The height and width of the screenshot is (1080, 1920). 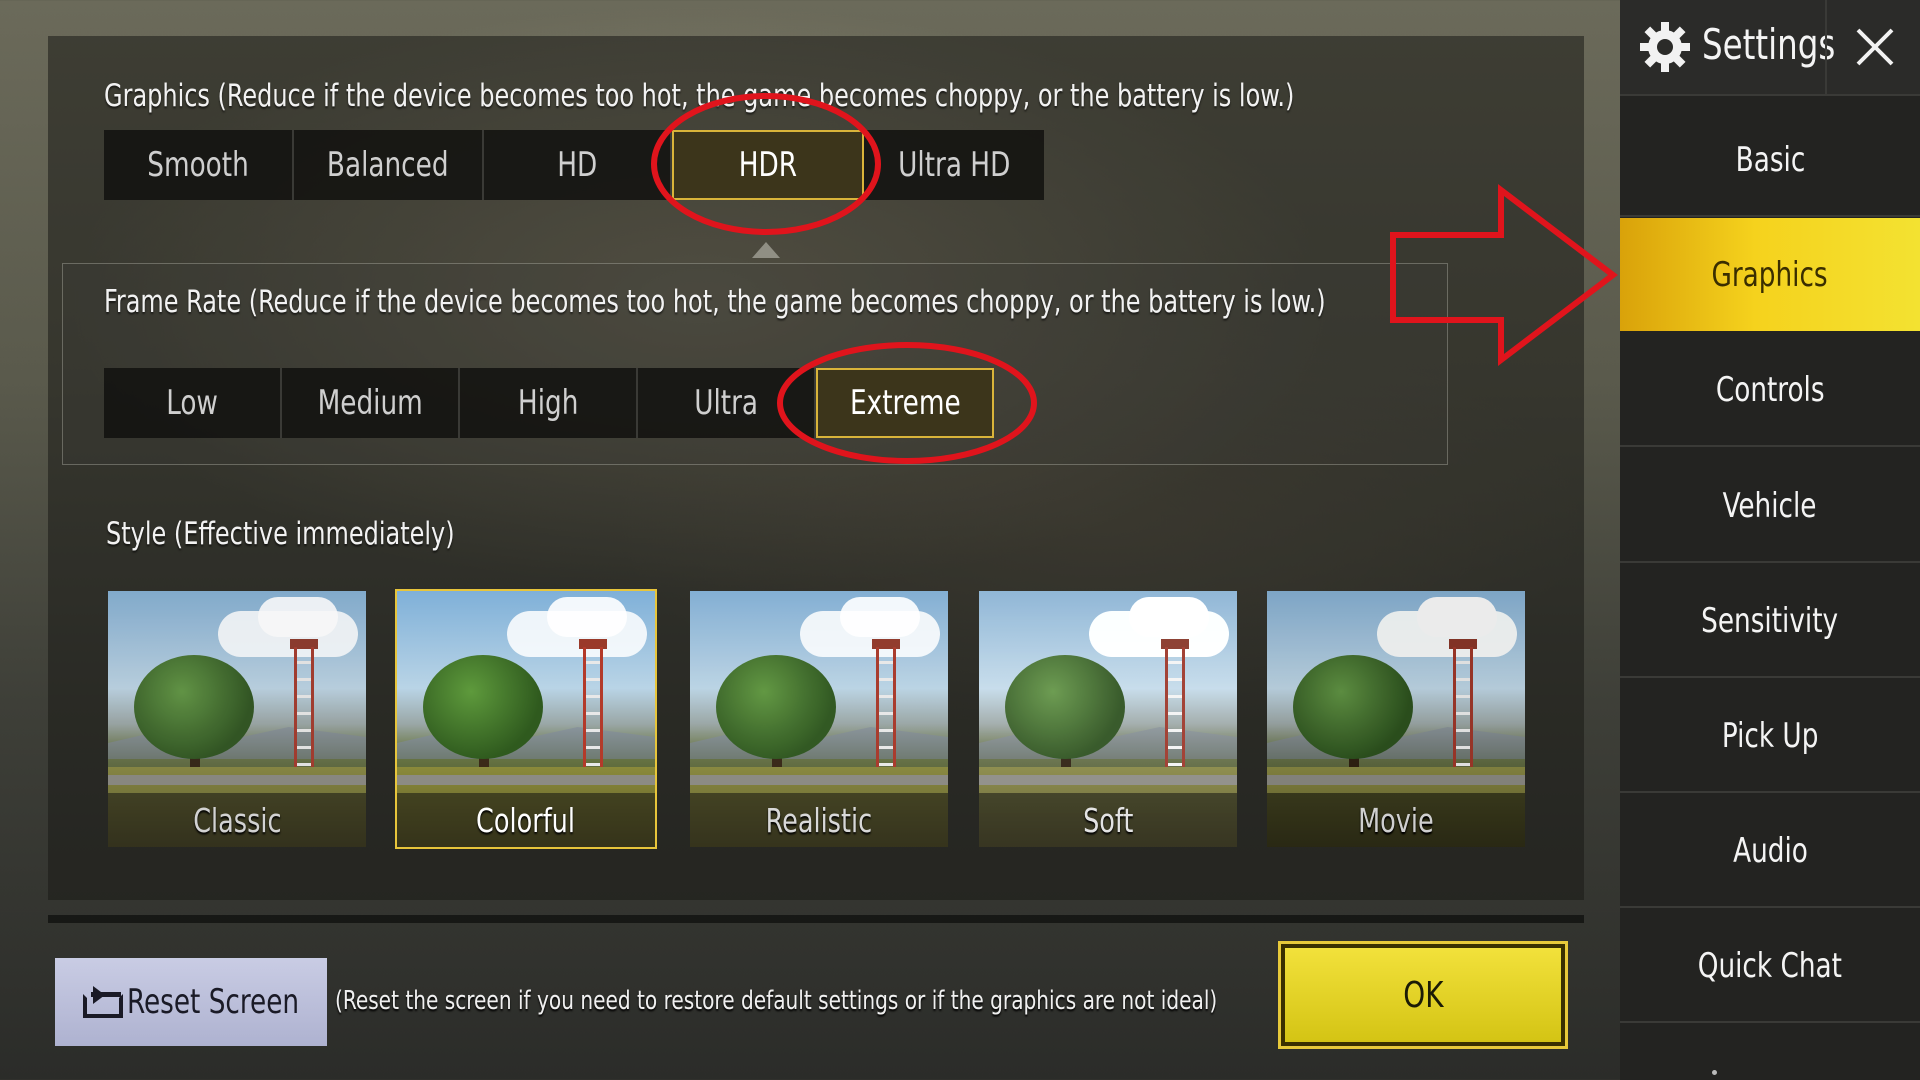 What do you see at coordinates (193, 403) in the screenshot?
I see `frame-rate-option-low: Low` at bounding box center [193, 403].